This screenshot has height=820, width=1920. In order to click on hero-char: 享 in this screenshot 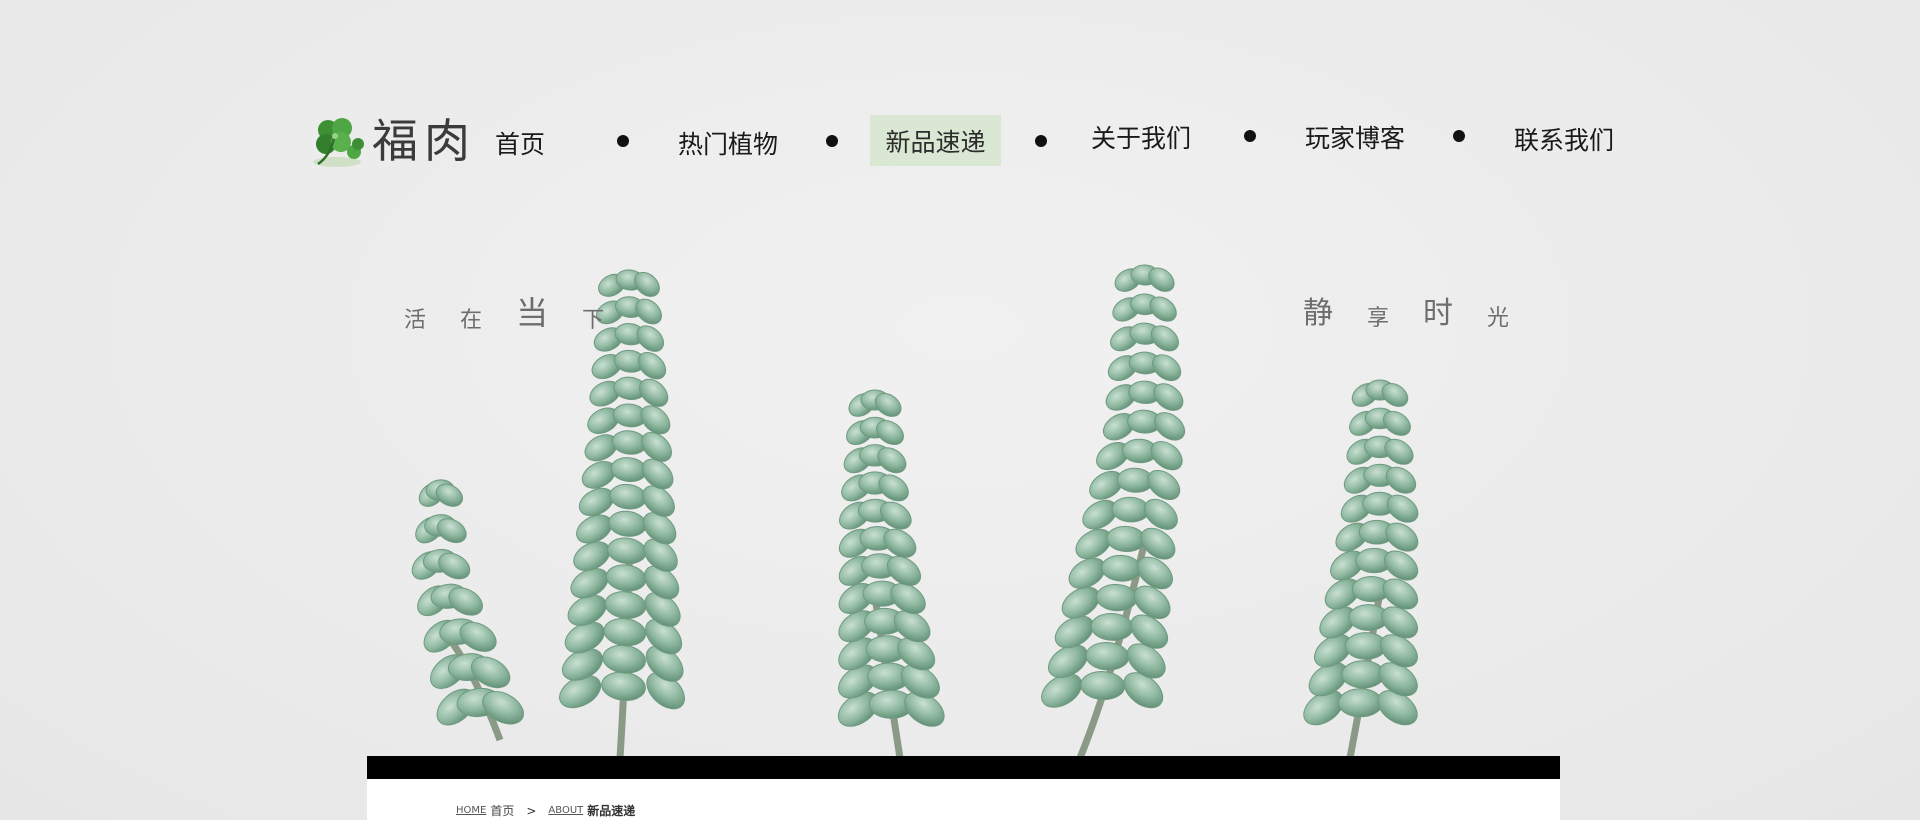, I will do `click(1378, 318)`.